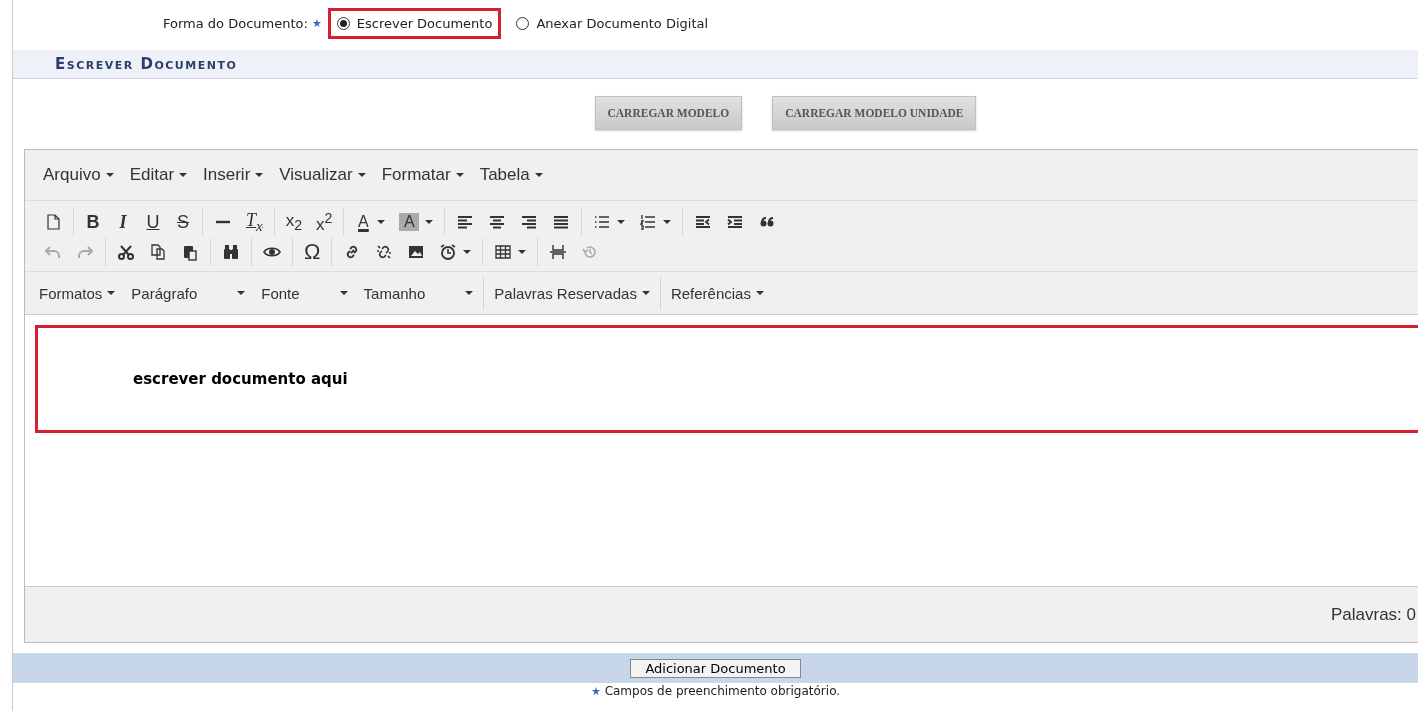 The image size is (1418, 711). I want to click on bold-button: B, so click(93, 222).